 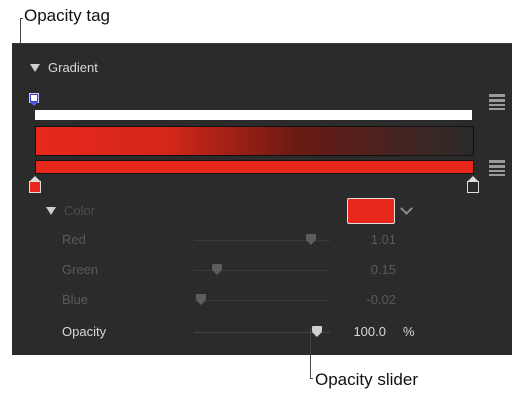 I want to click on slider-track, so click(x=262, y=300).